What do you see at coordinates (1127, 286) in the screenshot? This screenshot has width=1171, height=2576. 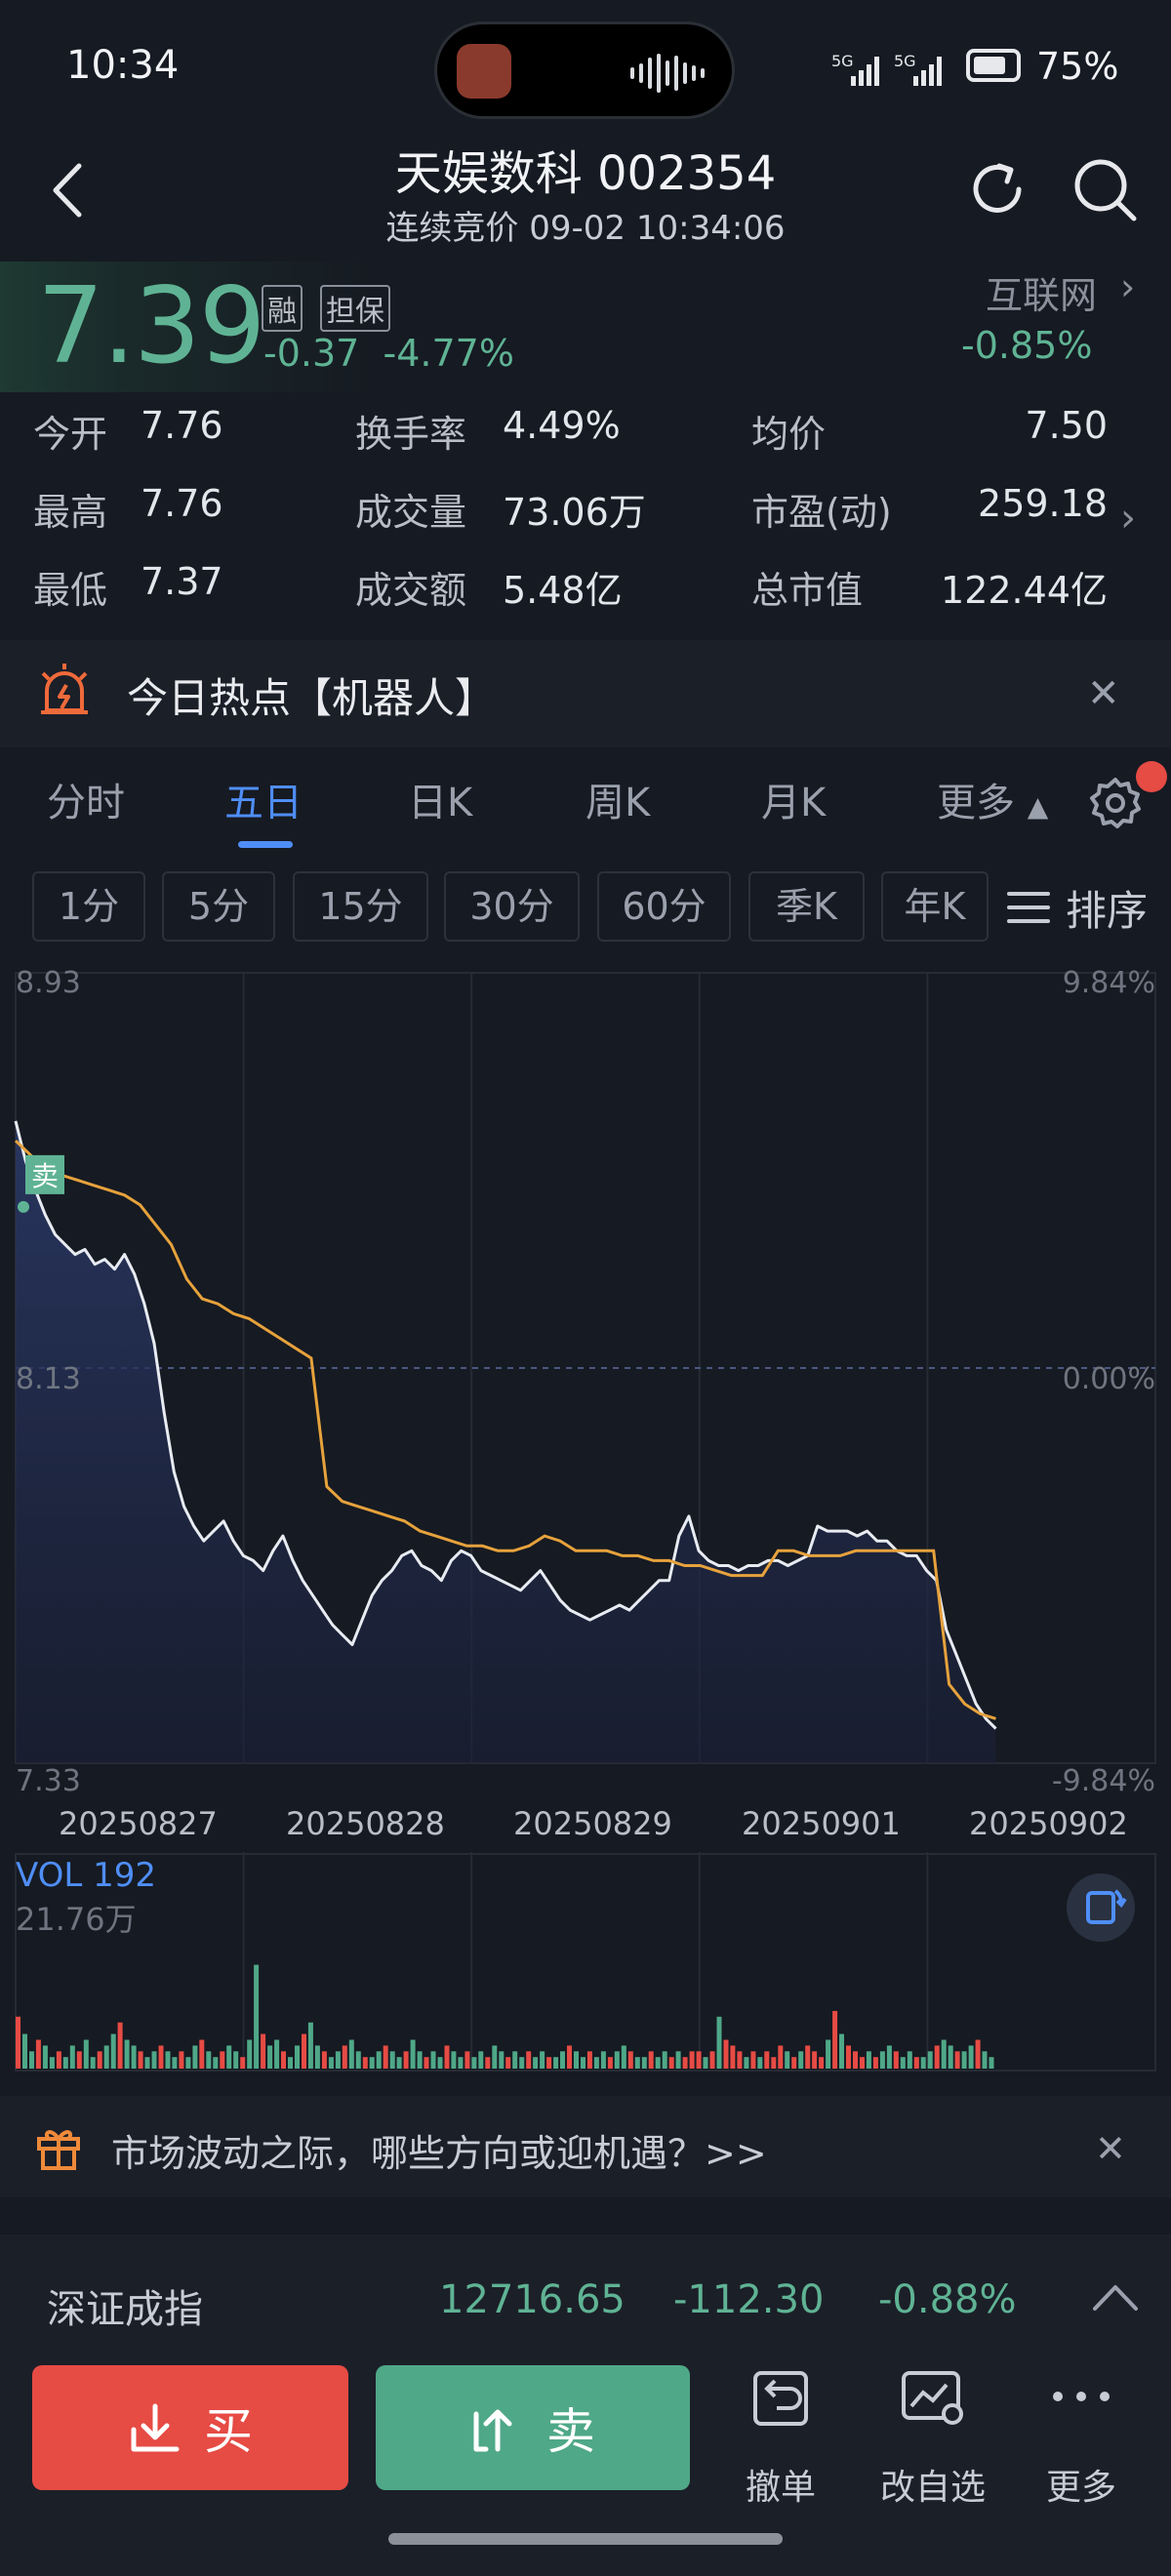 I see `chevron-right-icon: ›` at bounding box center [1127, 286].